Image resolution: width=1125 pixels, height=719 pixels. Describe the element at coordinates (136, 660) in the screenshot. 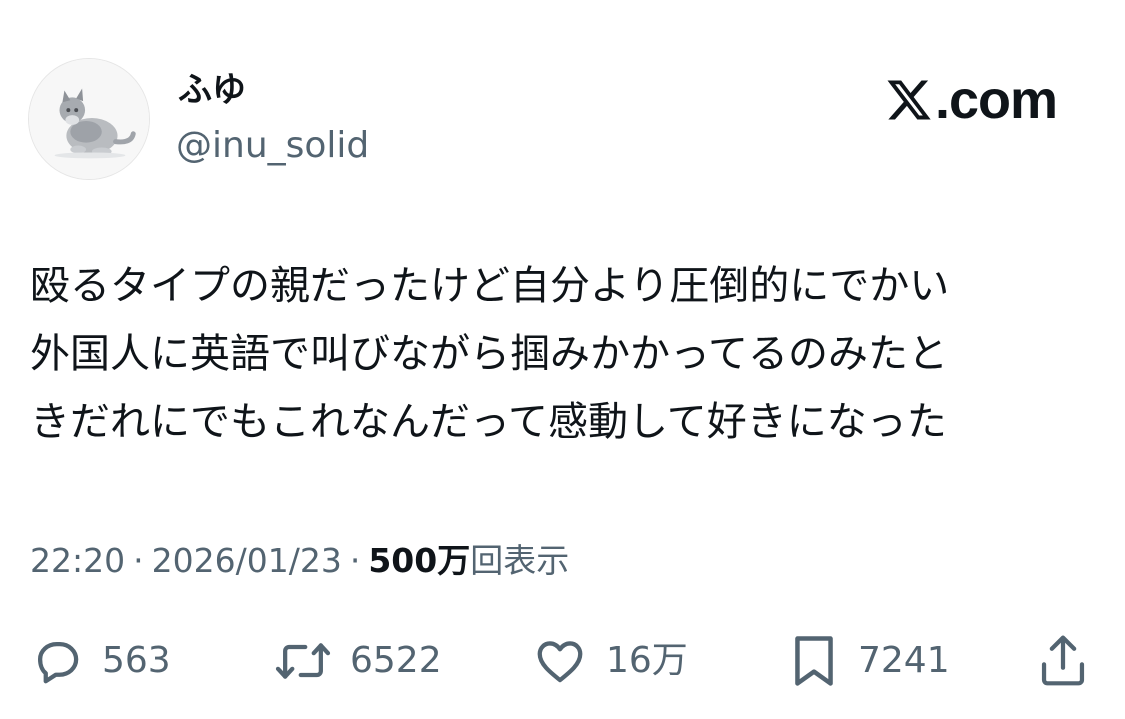

I see `reply-count: 563` at that location.